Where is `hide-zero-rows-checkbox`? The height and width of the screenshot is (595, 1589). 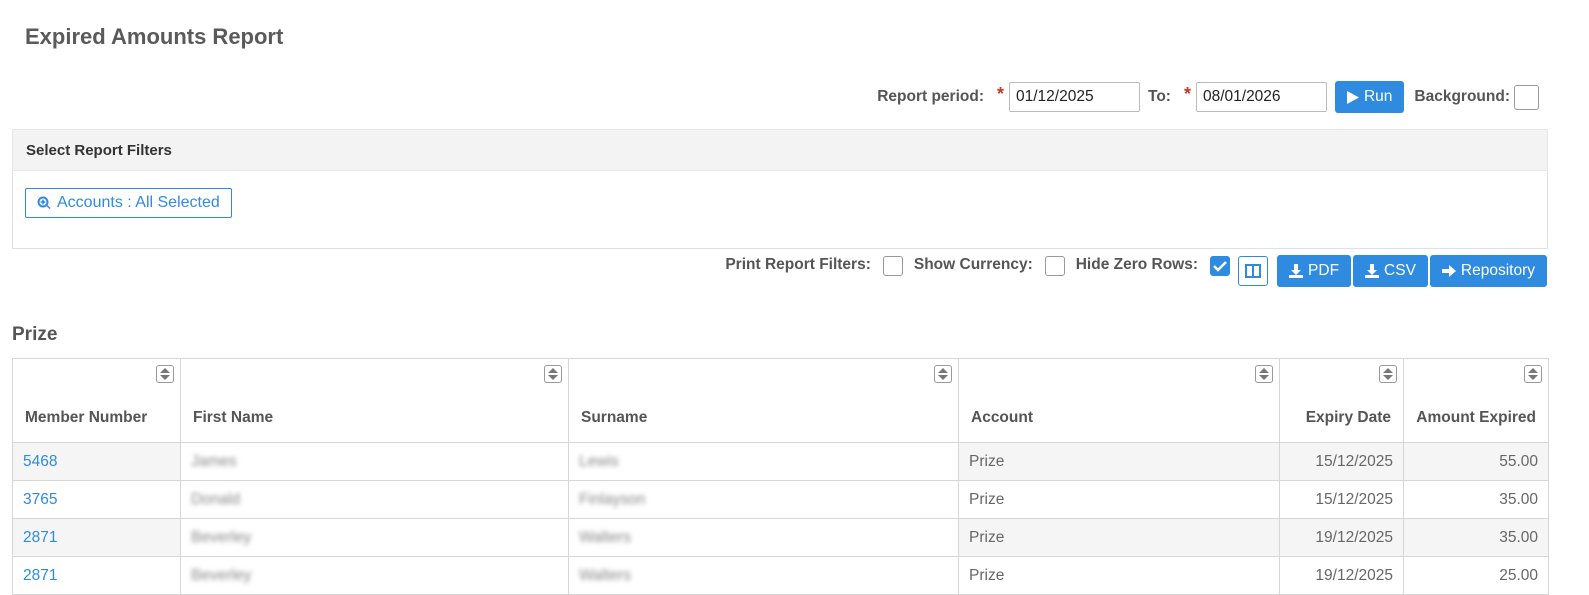
hide-zero-rows-checkbox is located at coordinates (1220, 266).